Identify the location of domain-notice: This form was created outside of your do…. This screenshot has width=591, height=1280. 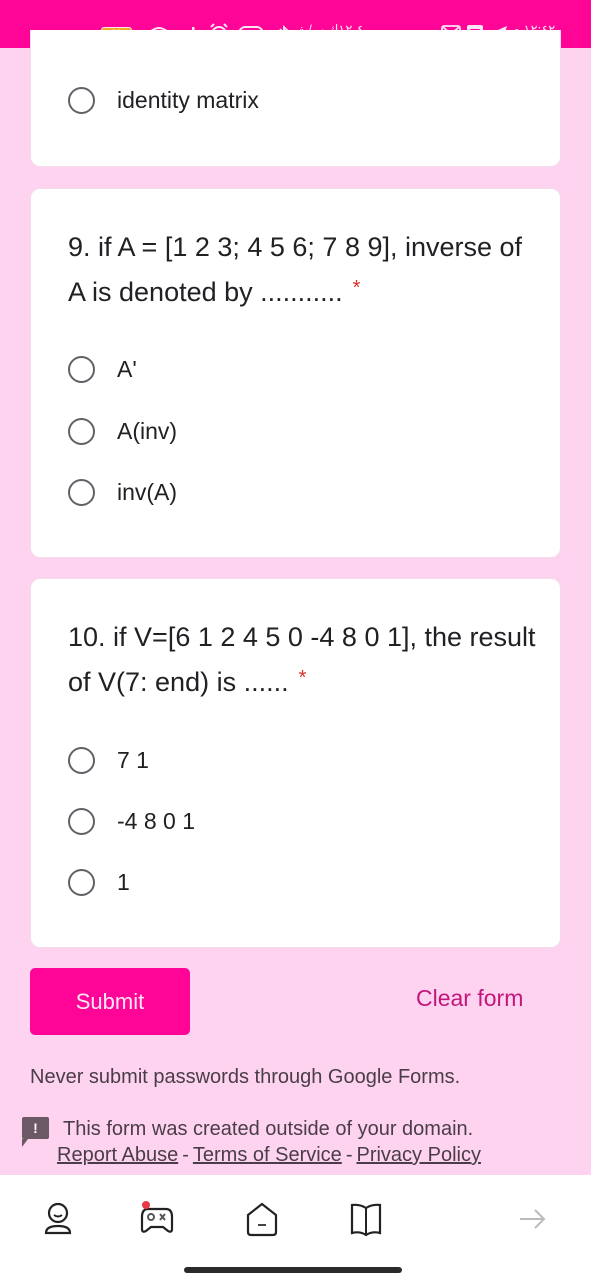
(268, 1129).